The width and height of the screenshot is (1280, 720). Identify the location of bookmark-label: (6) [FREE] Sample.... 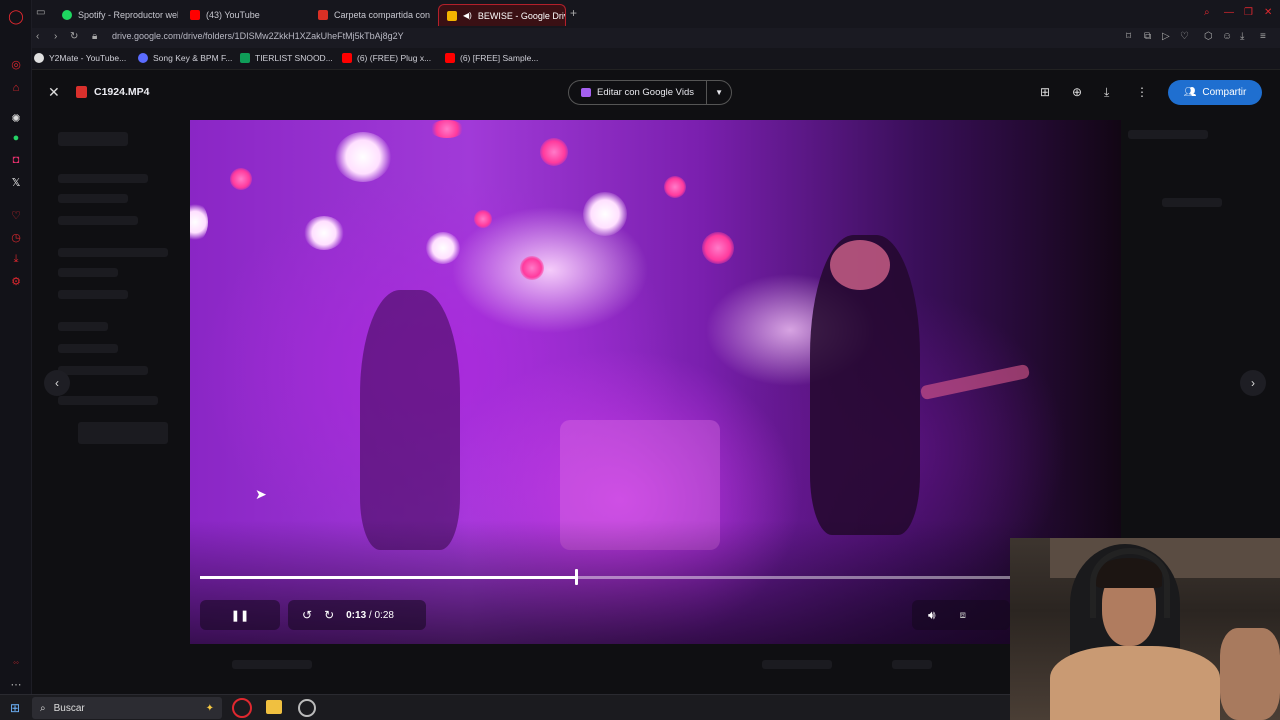
(499, 58).